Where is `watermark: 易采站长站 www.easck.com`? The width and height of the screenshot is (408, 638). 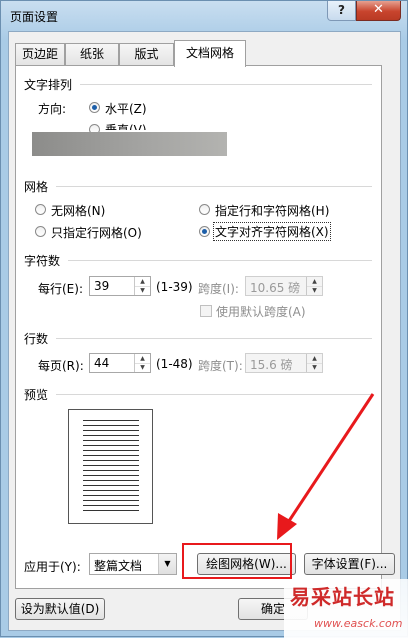
watermark: 易采站长站 www.easck.com is located at coordinates (346, 608).